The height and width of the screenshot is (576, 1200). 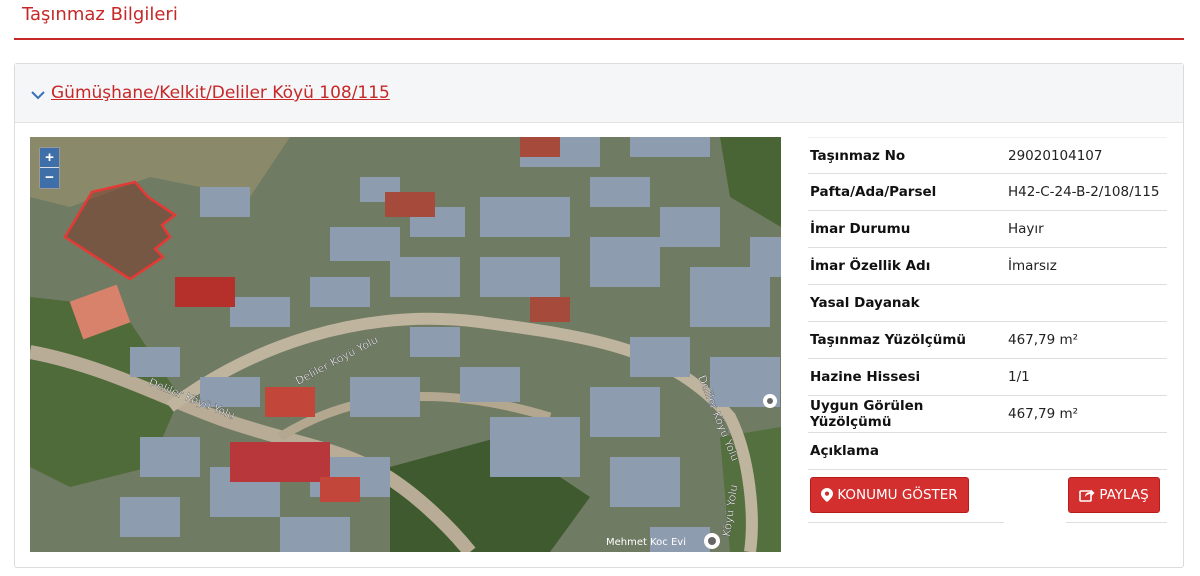 I want to click on detail-label: Uygun Görülen Yüzölçümü, so click(x=867, y=414).